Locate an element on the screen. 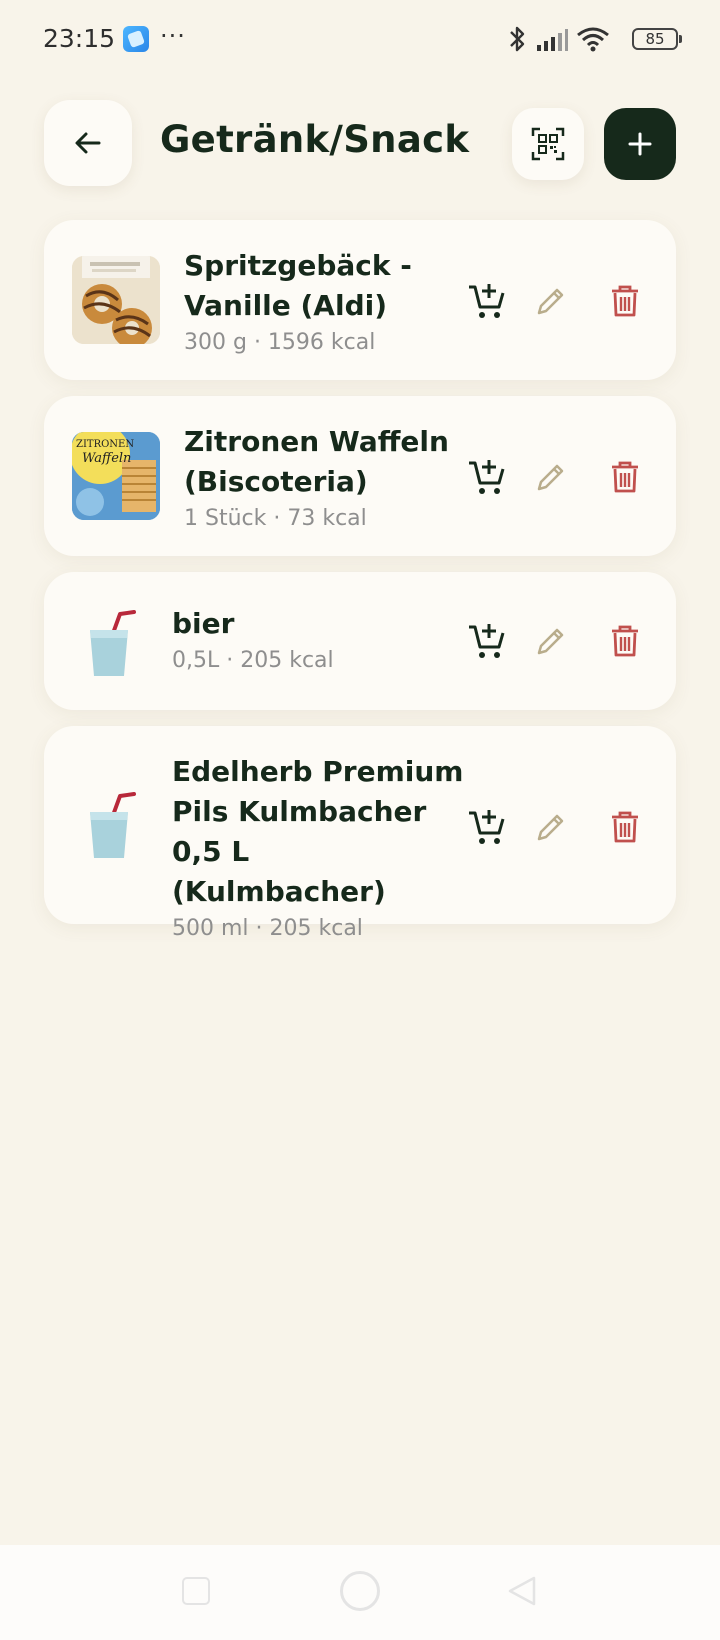 The image size is (720, 1640). battery-indicator: 85 is located at coordinates (657, 39).